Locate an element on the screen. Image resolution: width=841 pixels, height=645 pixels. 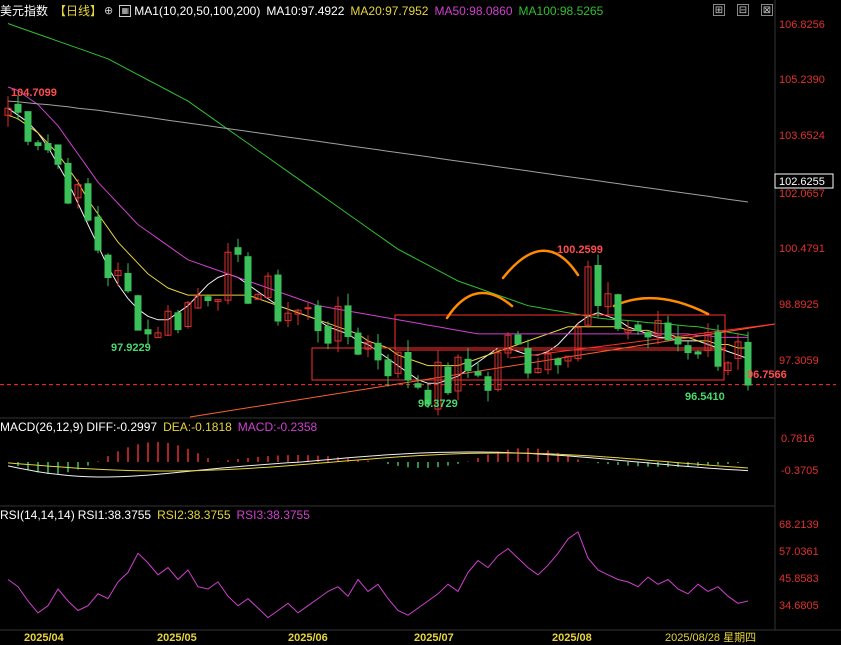
y-tick: 97.3059 is located at coordinates (799, 361).